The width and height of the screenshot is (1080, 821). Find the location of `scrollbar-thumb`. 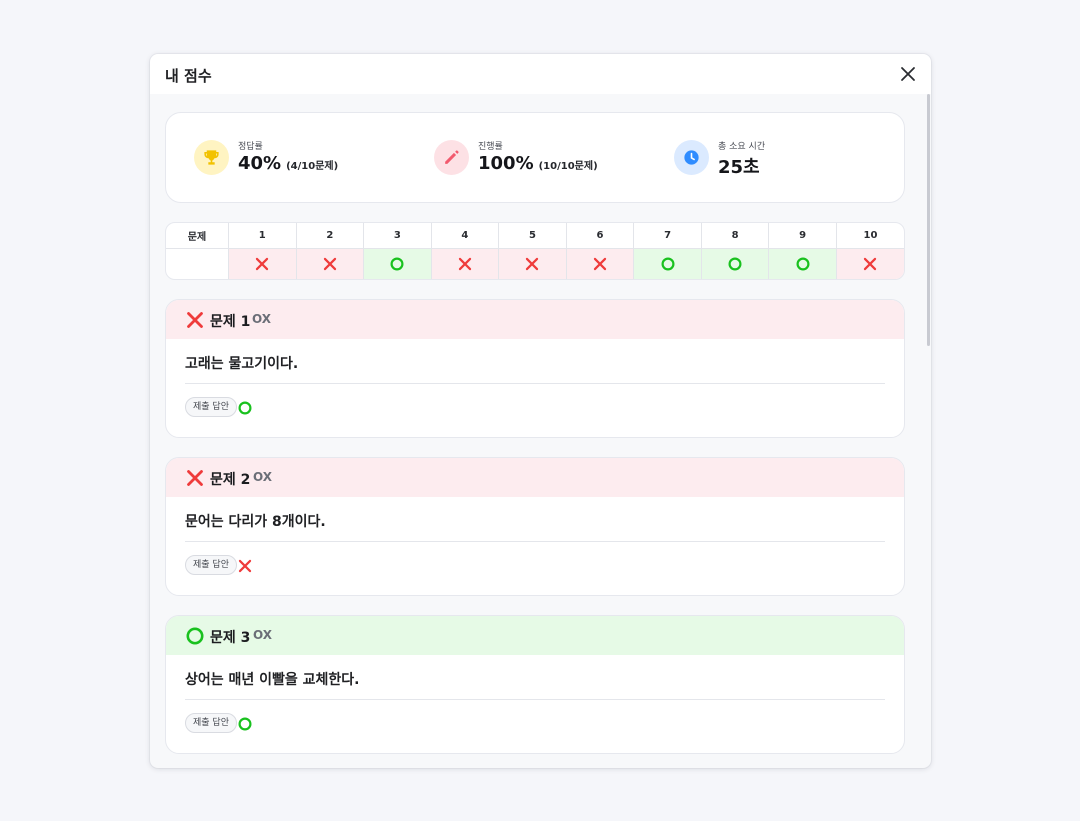

scrollbar-thumb is located at coordinates (928, 220).